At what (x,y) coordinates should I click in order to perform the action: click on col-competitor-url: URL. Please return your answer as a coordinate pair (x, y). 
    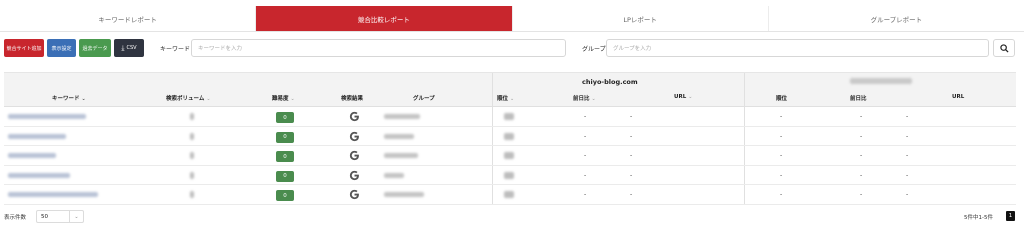
    Looking at the image, I should click on (958, 97).